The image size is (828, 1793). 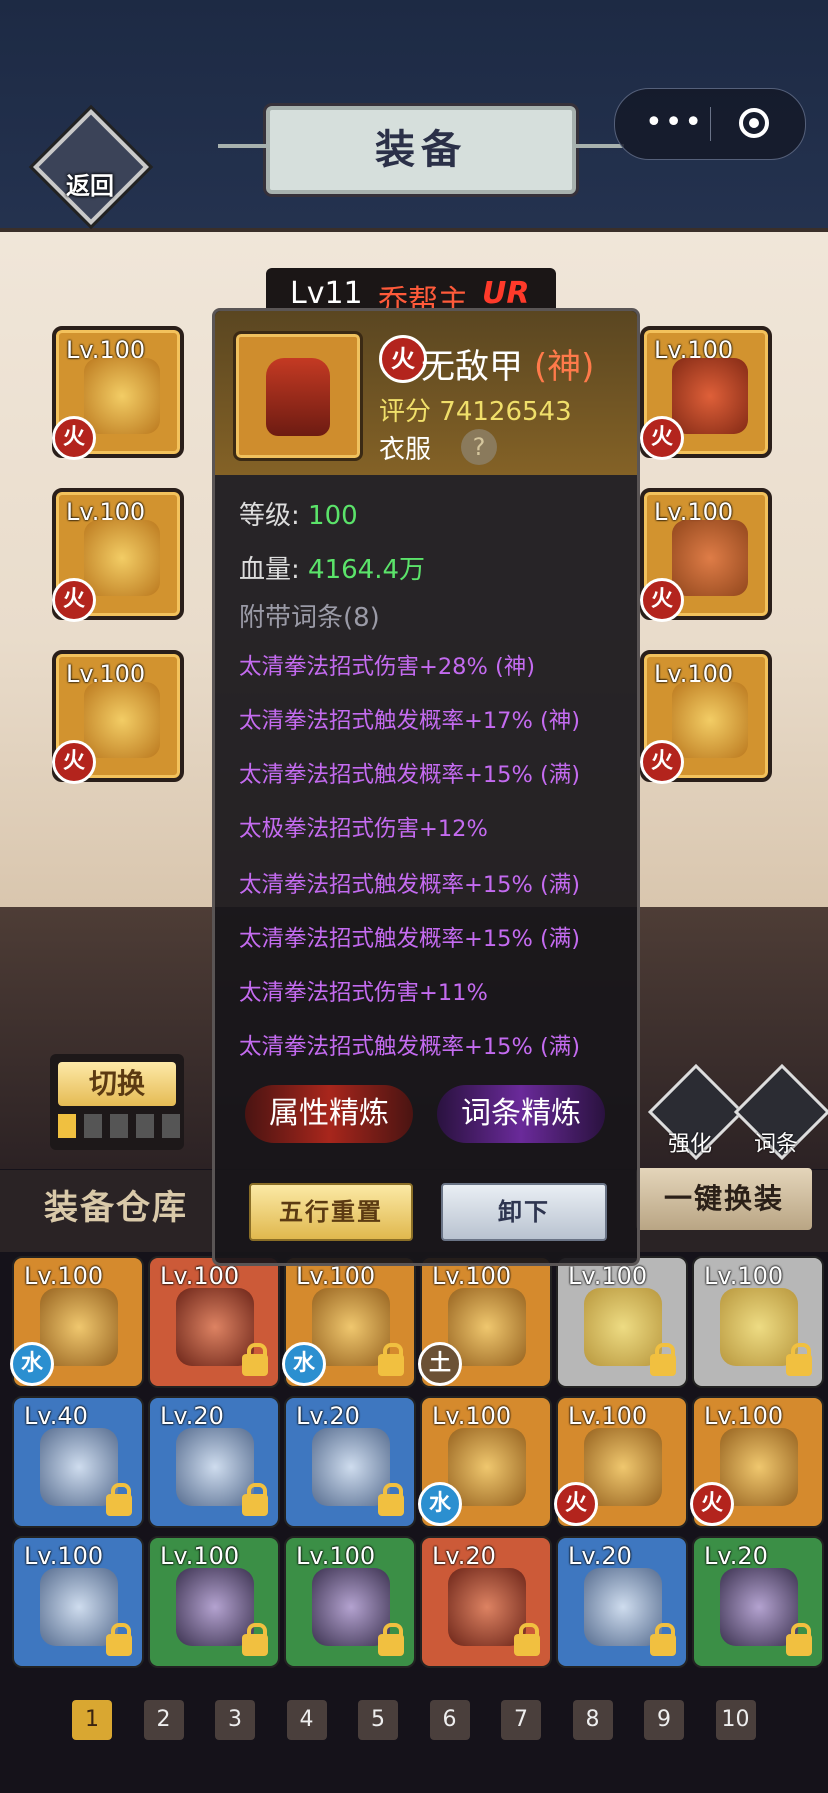 What do you see at coordinates (269, 516) in the screenshot?
I see `level-label: 等级:` at bounding box center [269, 516].